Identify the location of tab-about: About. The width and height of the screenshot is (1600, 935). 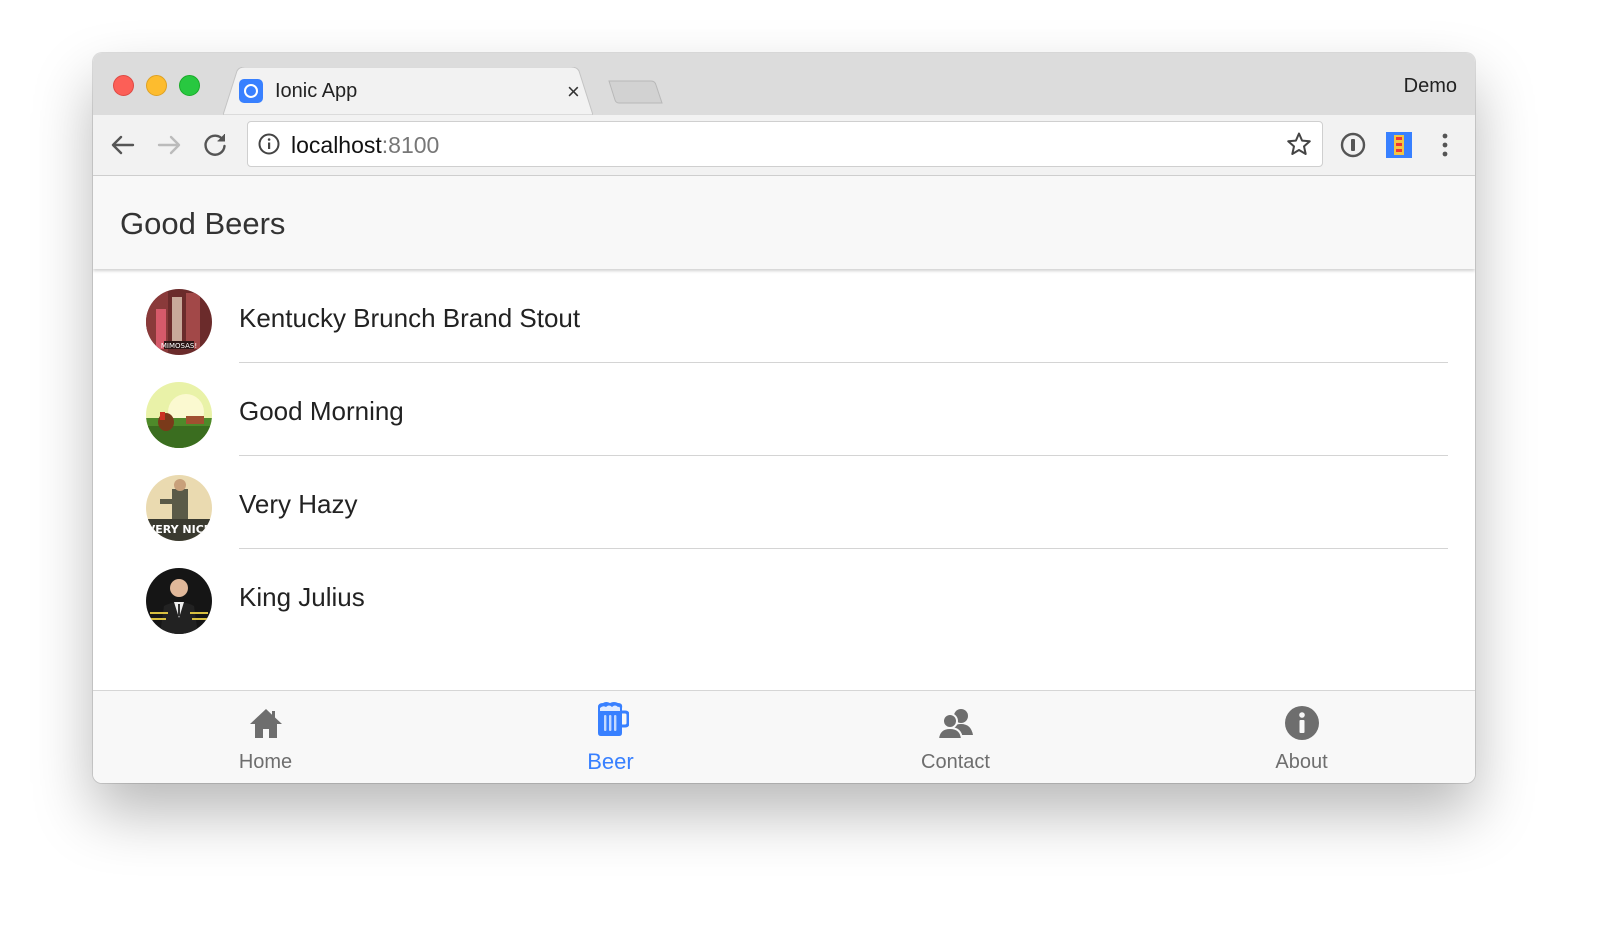
(1301, 737).